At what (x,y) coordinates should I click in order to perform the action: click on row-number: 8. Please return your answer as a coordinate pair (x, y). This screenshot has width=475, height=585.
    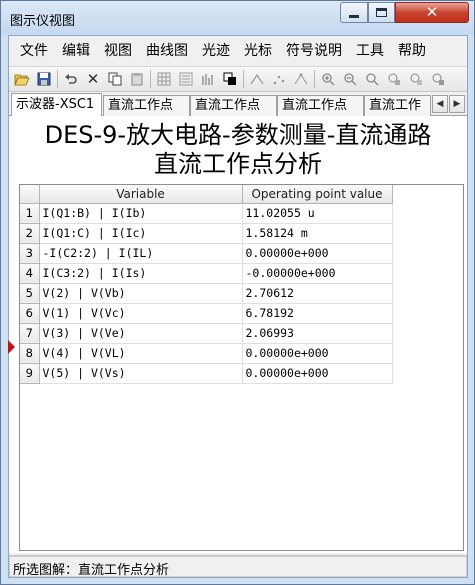
    Looking at the image, I should click on (30, 353).